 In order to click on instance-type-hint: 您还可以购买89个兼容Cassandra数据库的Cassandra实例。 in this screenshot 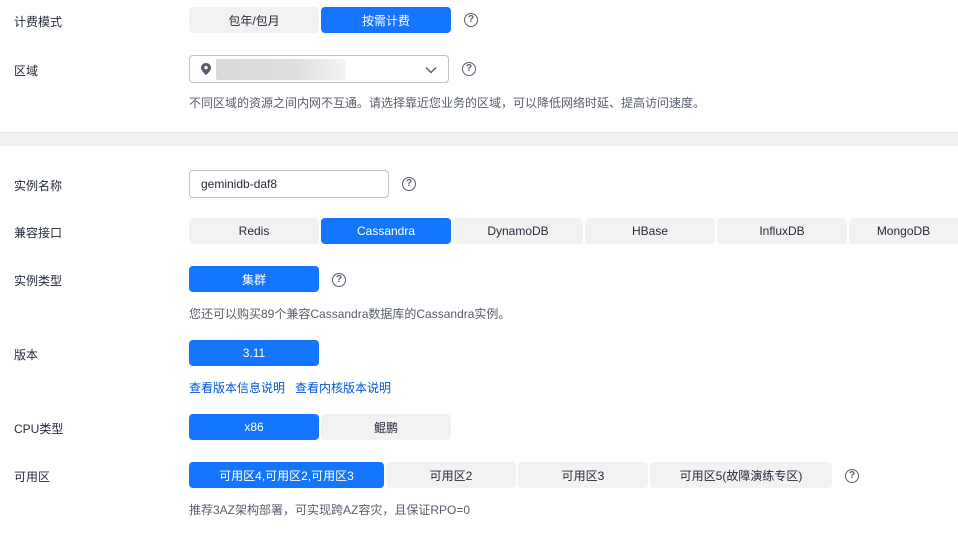, I will do `click(350, 314)`.